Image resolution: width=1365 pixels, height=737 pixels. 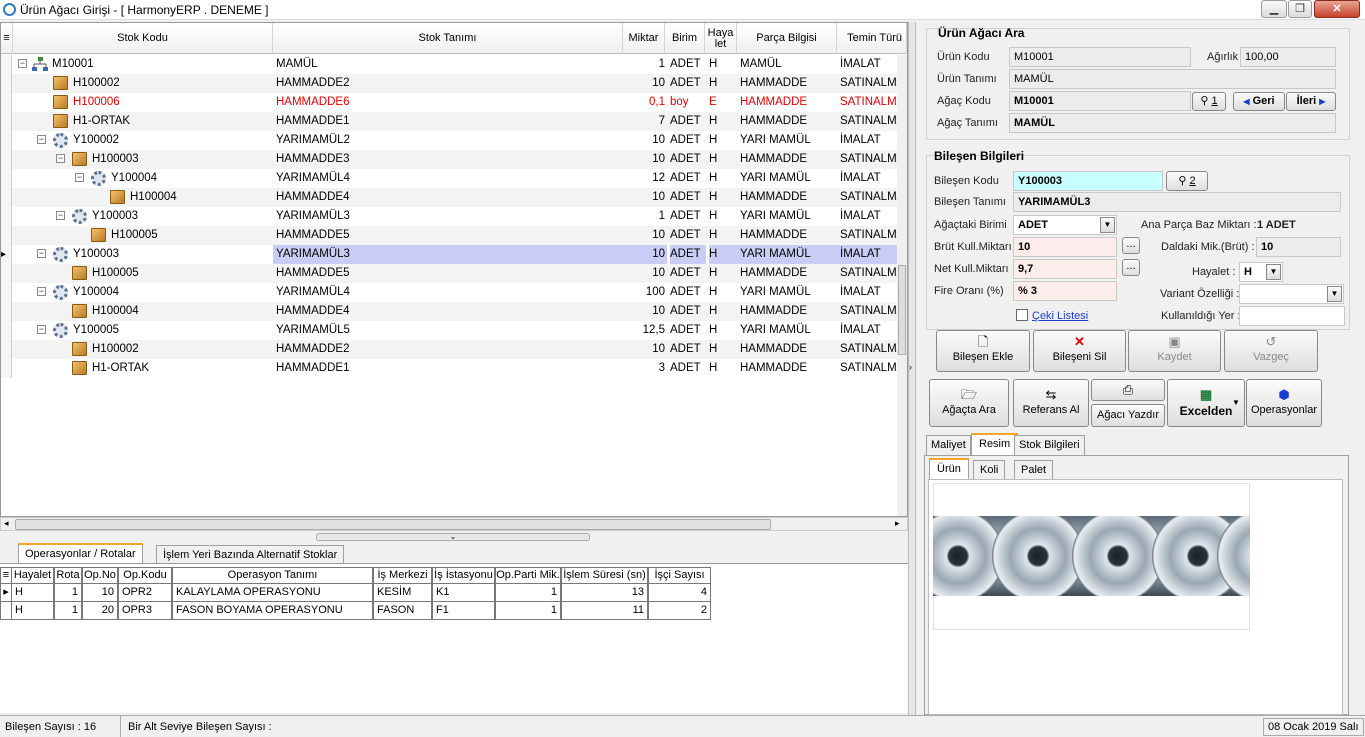 I want to click on ceki-listesi-label: Çeki Listesi, so click(x=1060, y=316).